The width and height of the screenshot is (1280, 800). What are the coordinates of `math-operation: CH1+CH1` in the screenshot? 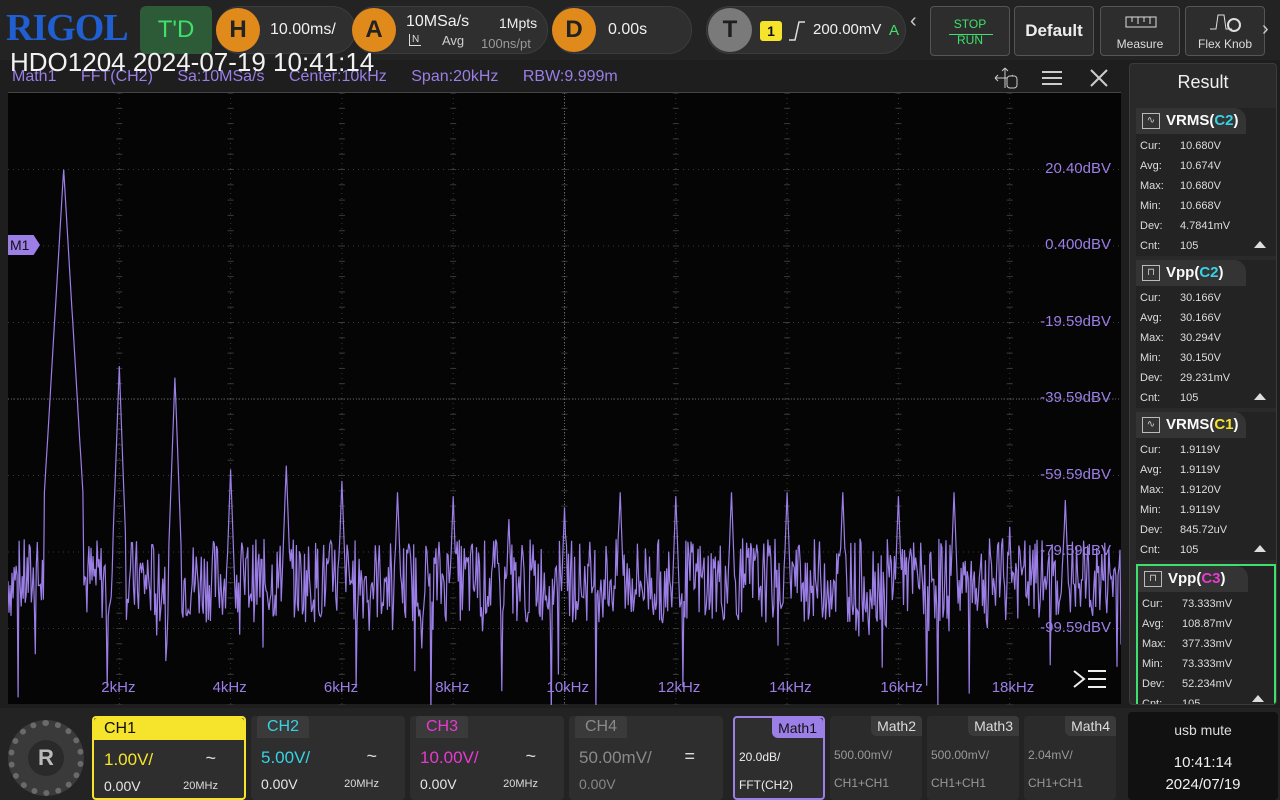 It's located at (1056, 783).